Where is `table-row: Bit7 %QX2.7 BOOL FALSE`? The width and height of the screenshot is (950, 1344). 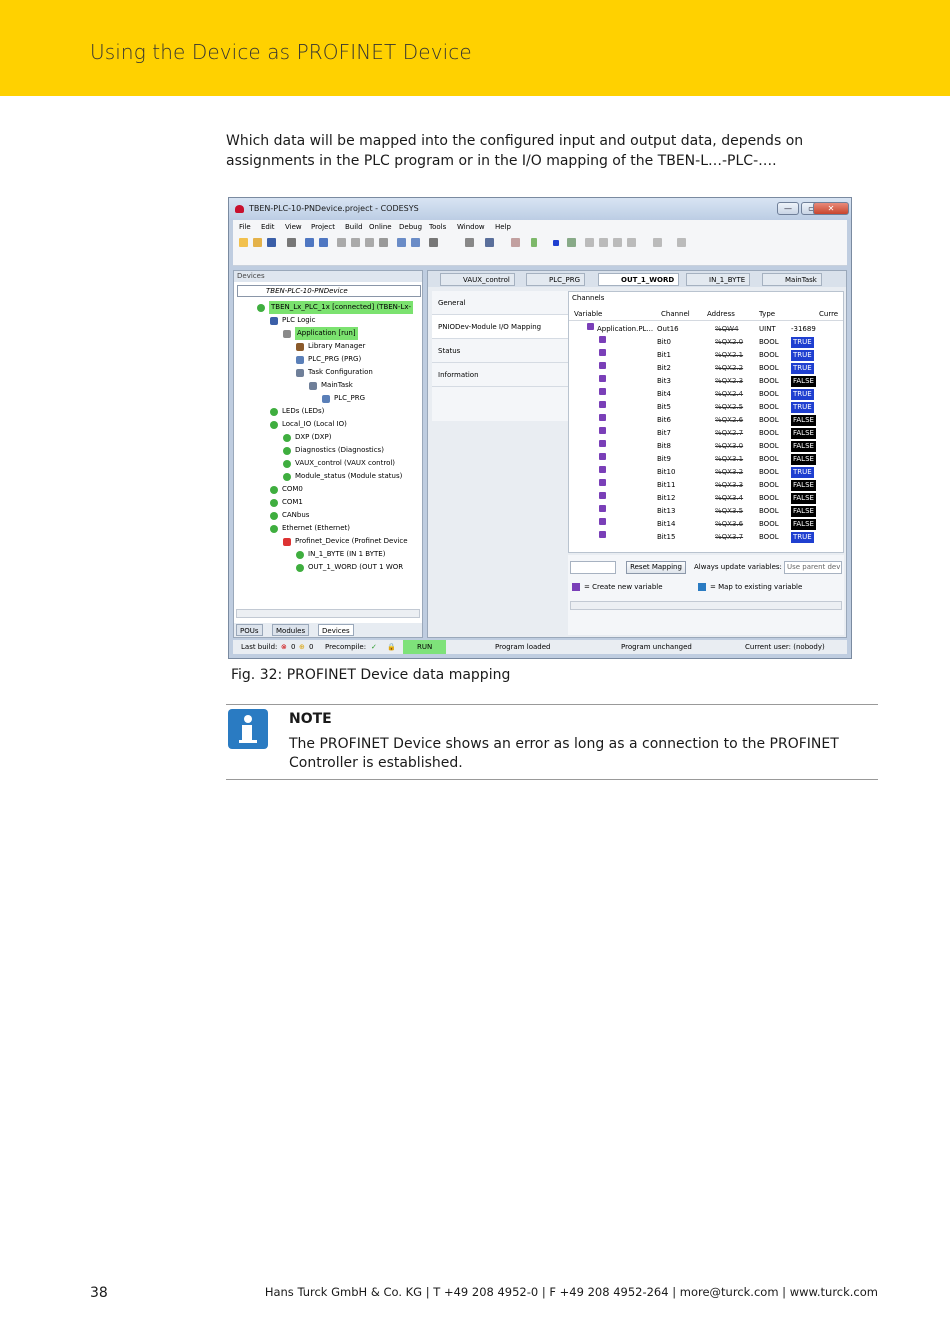 table-row: Bit7 %QX2.7 BOOL FALSE is located at coordinates (706, 433).